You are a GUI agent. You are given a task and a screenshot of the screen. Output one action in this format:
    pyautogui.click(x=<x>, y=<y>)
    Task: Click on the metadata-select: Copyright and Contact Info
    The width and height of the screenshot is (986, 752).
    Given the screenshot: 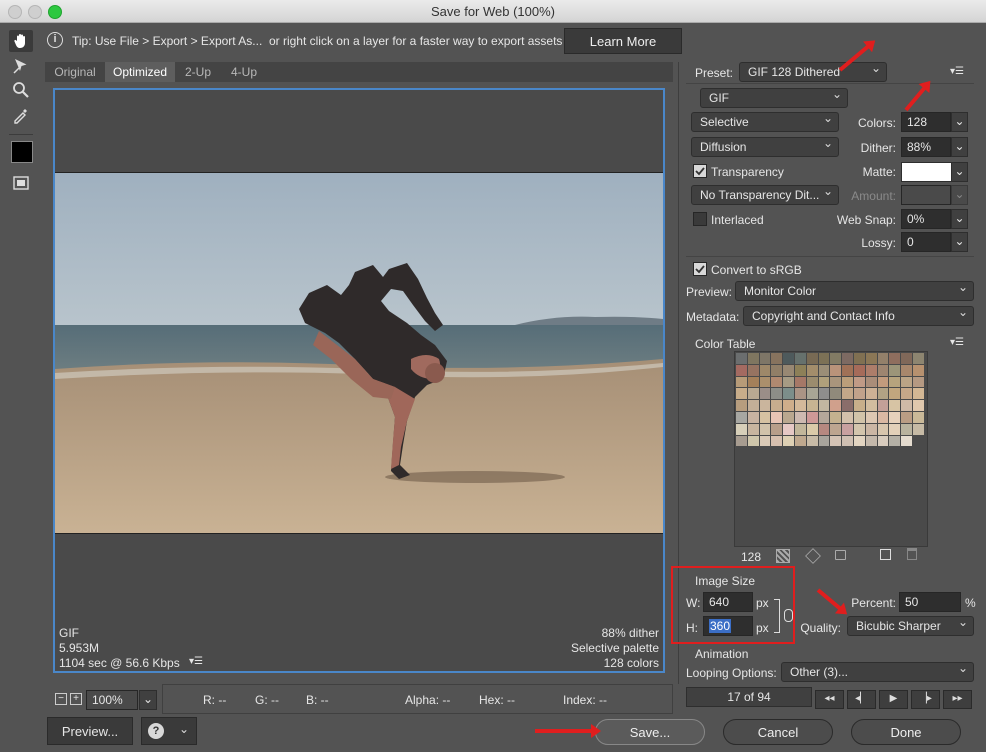 What is the action you would take?
    pyautogui.click(x=858, y=314)
    